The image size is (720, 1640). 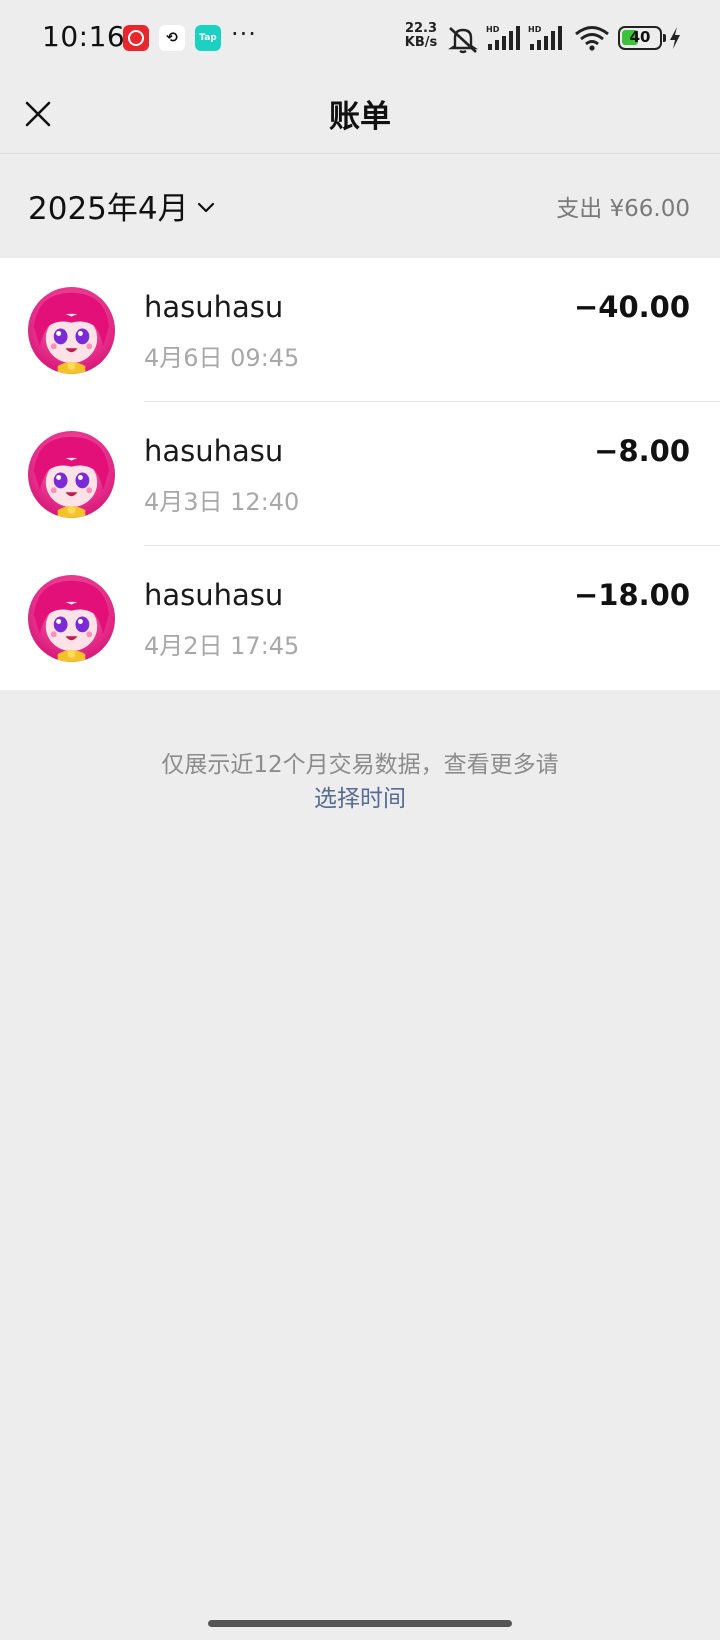 I want to click on transaction-row: hasuhasu 4月2日 17:45 −18.00, so click(x=360, y=618).